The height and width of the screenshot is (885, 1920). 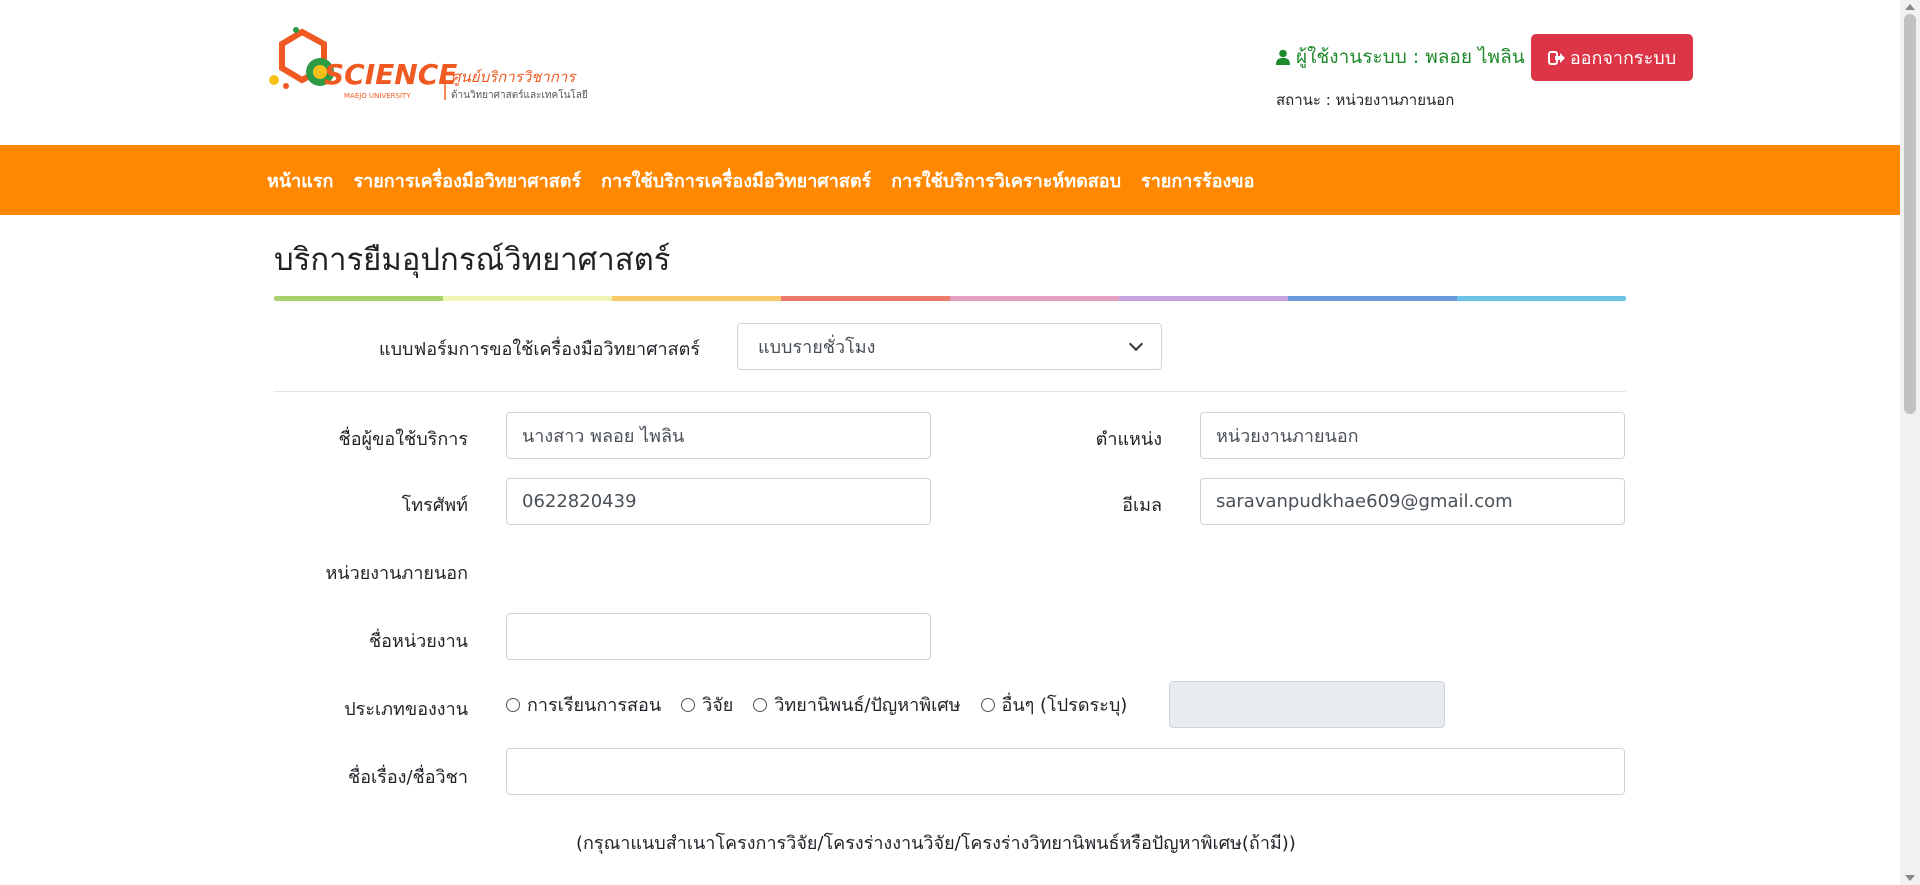 I want to click on nav-analysis-service: การใช้บริการวิเคราะห์ทดสอบ, so click(x=1006, y=180).